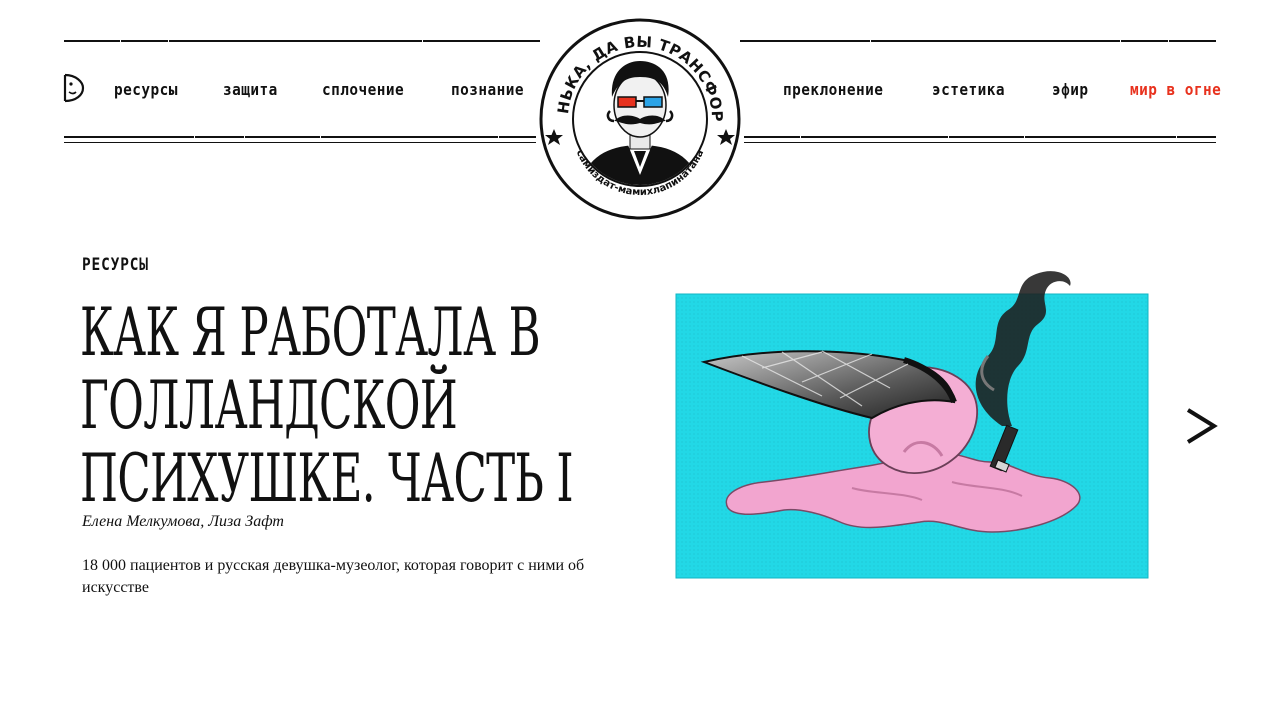 Image resolution: width=1280 pixels, height=720 pixels. What do you see at coordinates (146, 89) in the screenshot?
I see `nav-item-resources: ресурсы` at bounding box center [146, 89].